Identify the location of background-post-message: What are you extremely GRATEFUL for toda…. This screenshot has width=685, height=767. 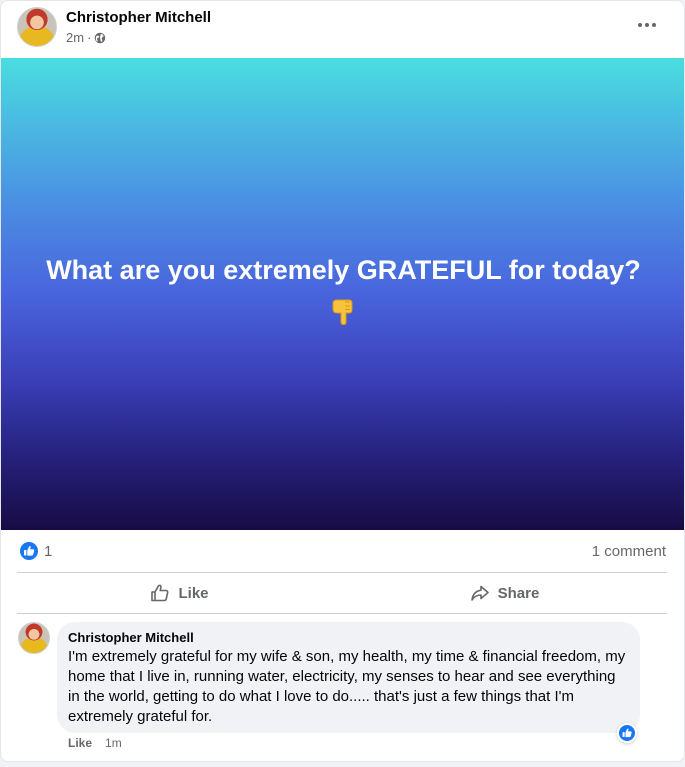
(343, 269).